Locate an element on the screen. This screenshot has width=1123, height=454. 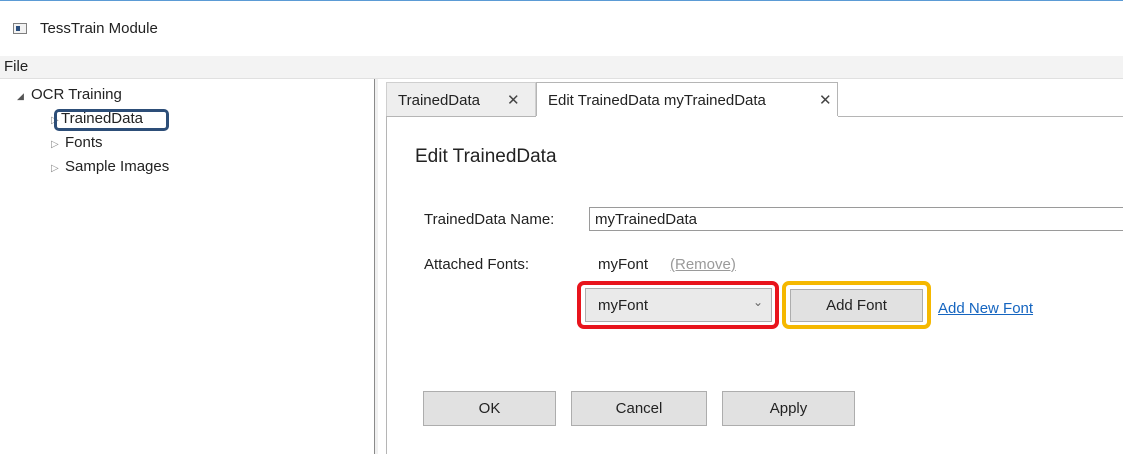
expanded-triangle-icon: ◢ is located at coordinates (24, 96).